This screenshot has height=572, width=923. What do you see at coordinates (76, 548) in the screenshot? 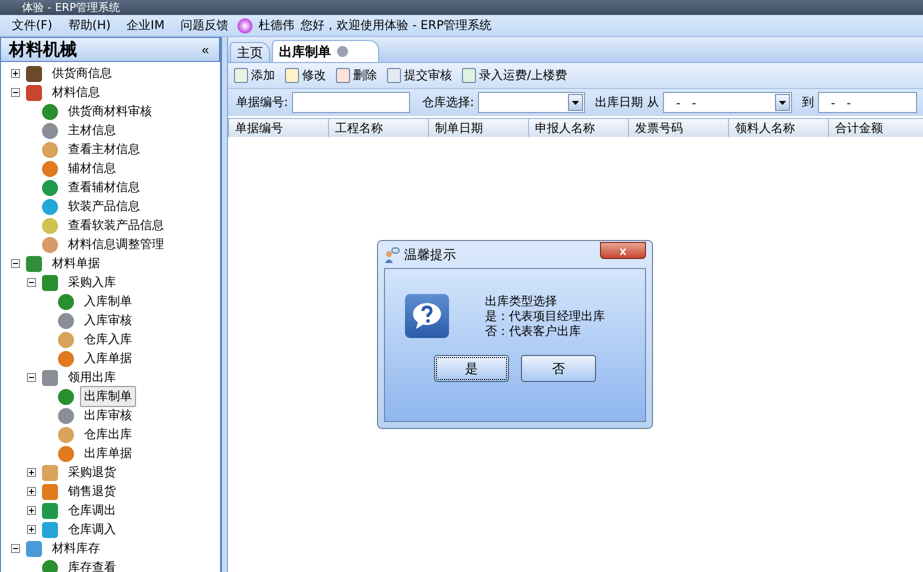
I see `tree-item: 材料库存` at bounding box center [76, 548].